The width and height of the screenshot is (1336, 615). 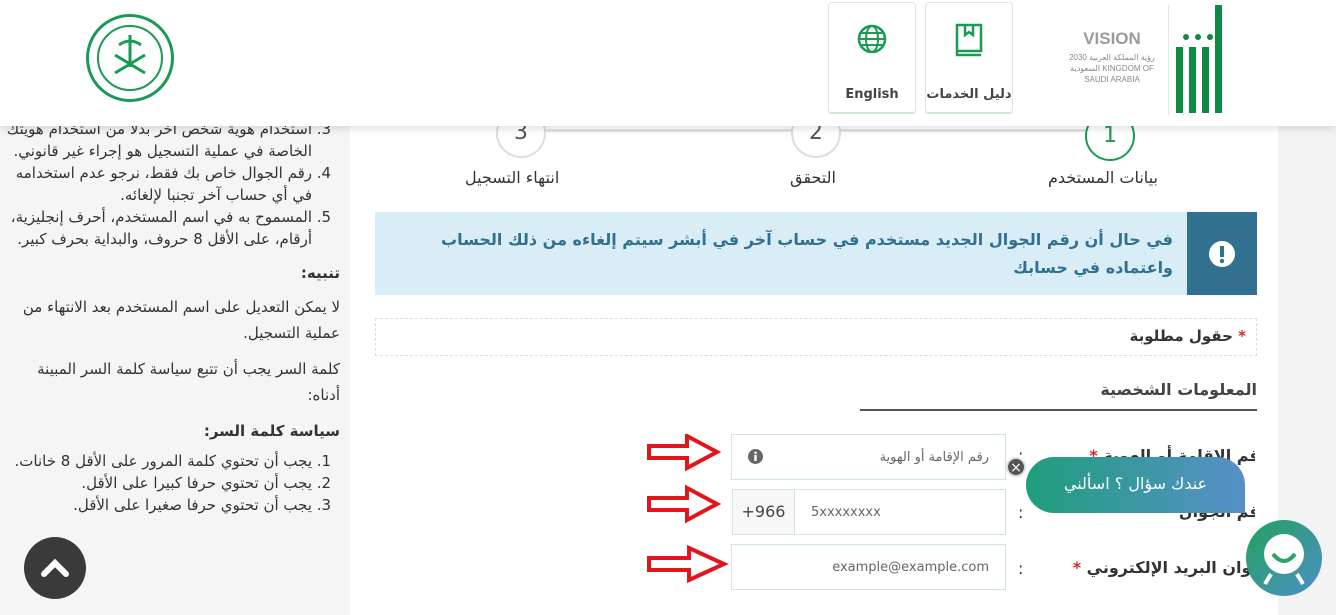 I want to click on english-label: English, so click(x=872, y=94).